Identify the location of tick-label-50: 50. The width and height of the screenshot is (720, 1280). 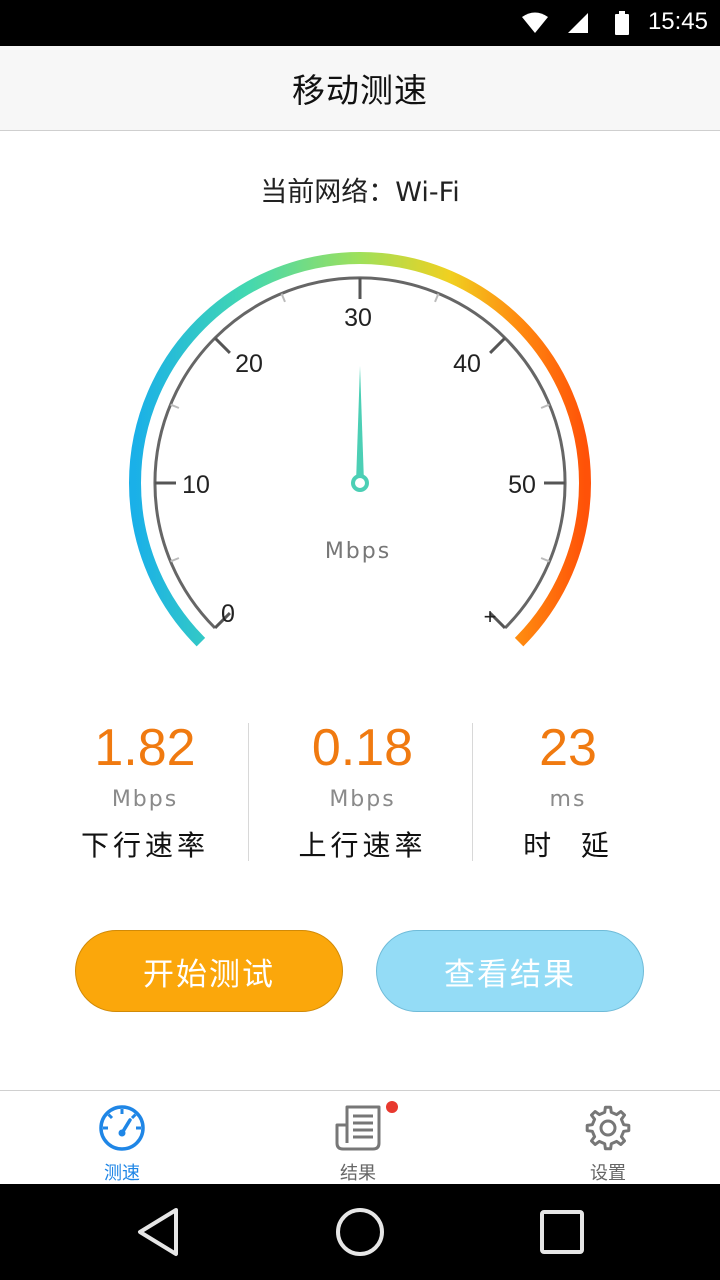
(522, 485).